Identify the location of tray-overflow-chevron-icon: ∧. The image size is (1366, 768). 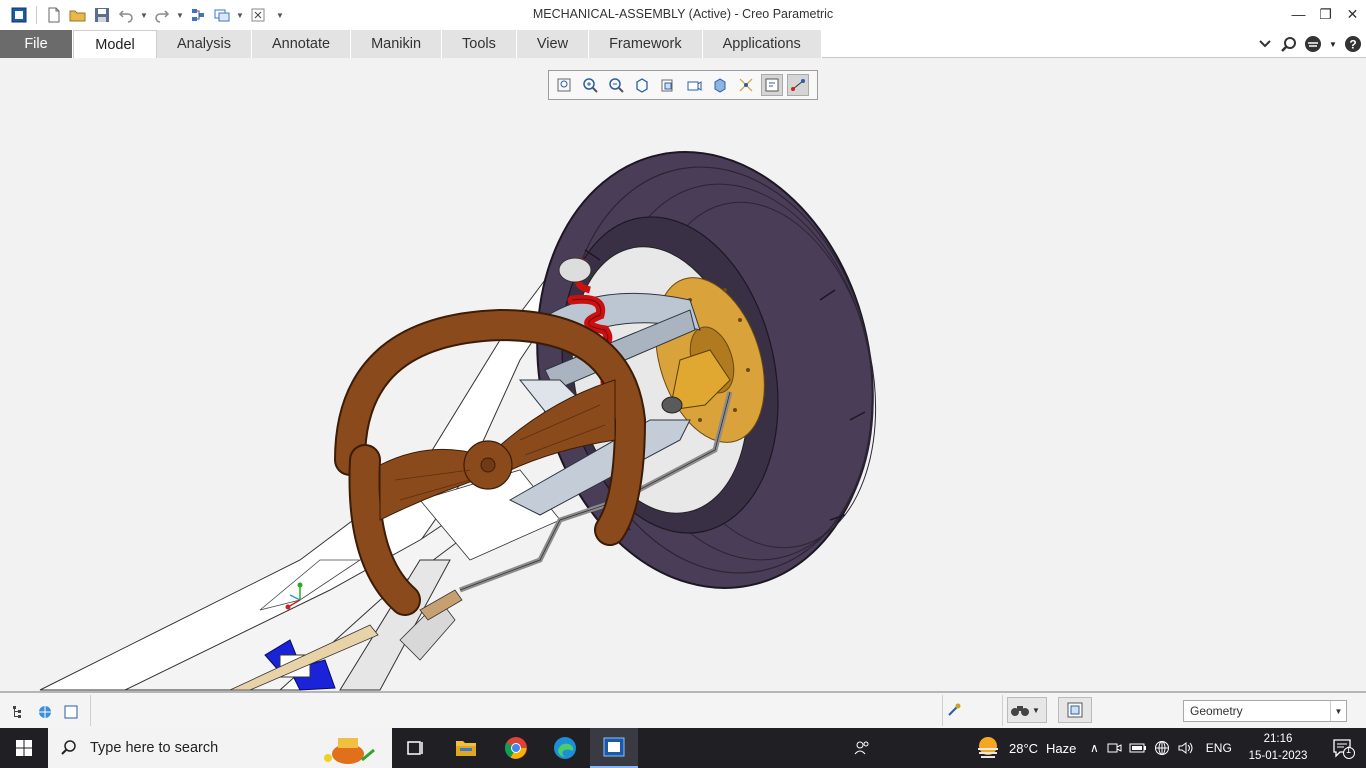
(1094, 748).